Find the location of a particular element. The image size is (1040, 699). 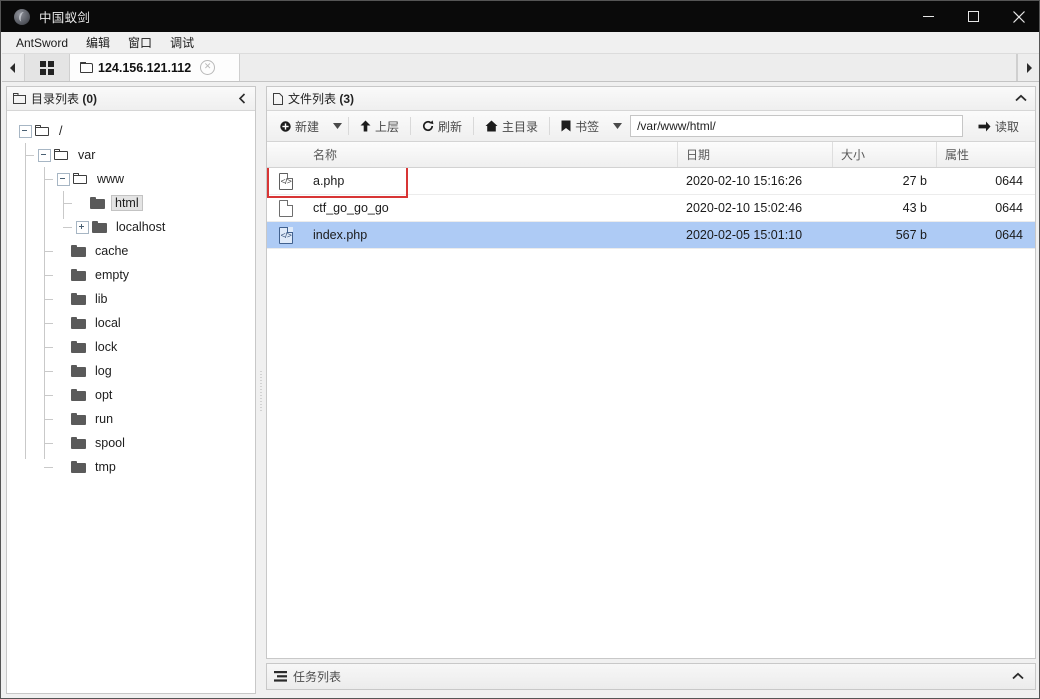

bookmark-icon is located at coordinates (566, 126).